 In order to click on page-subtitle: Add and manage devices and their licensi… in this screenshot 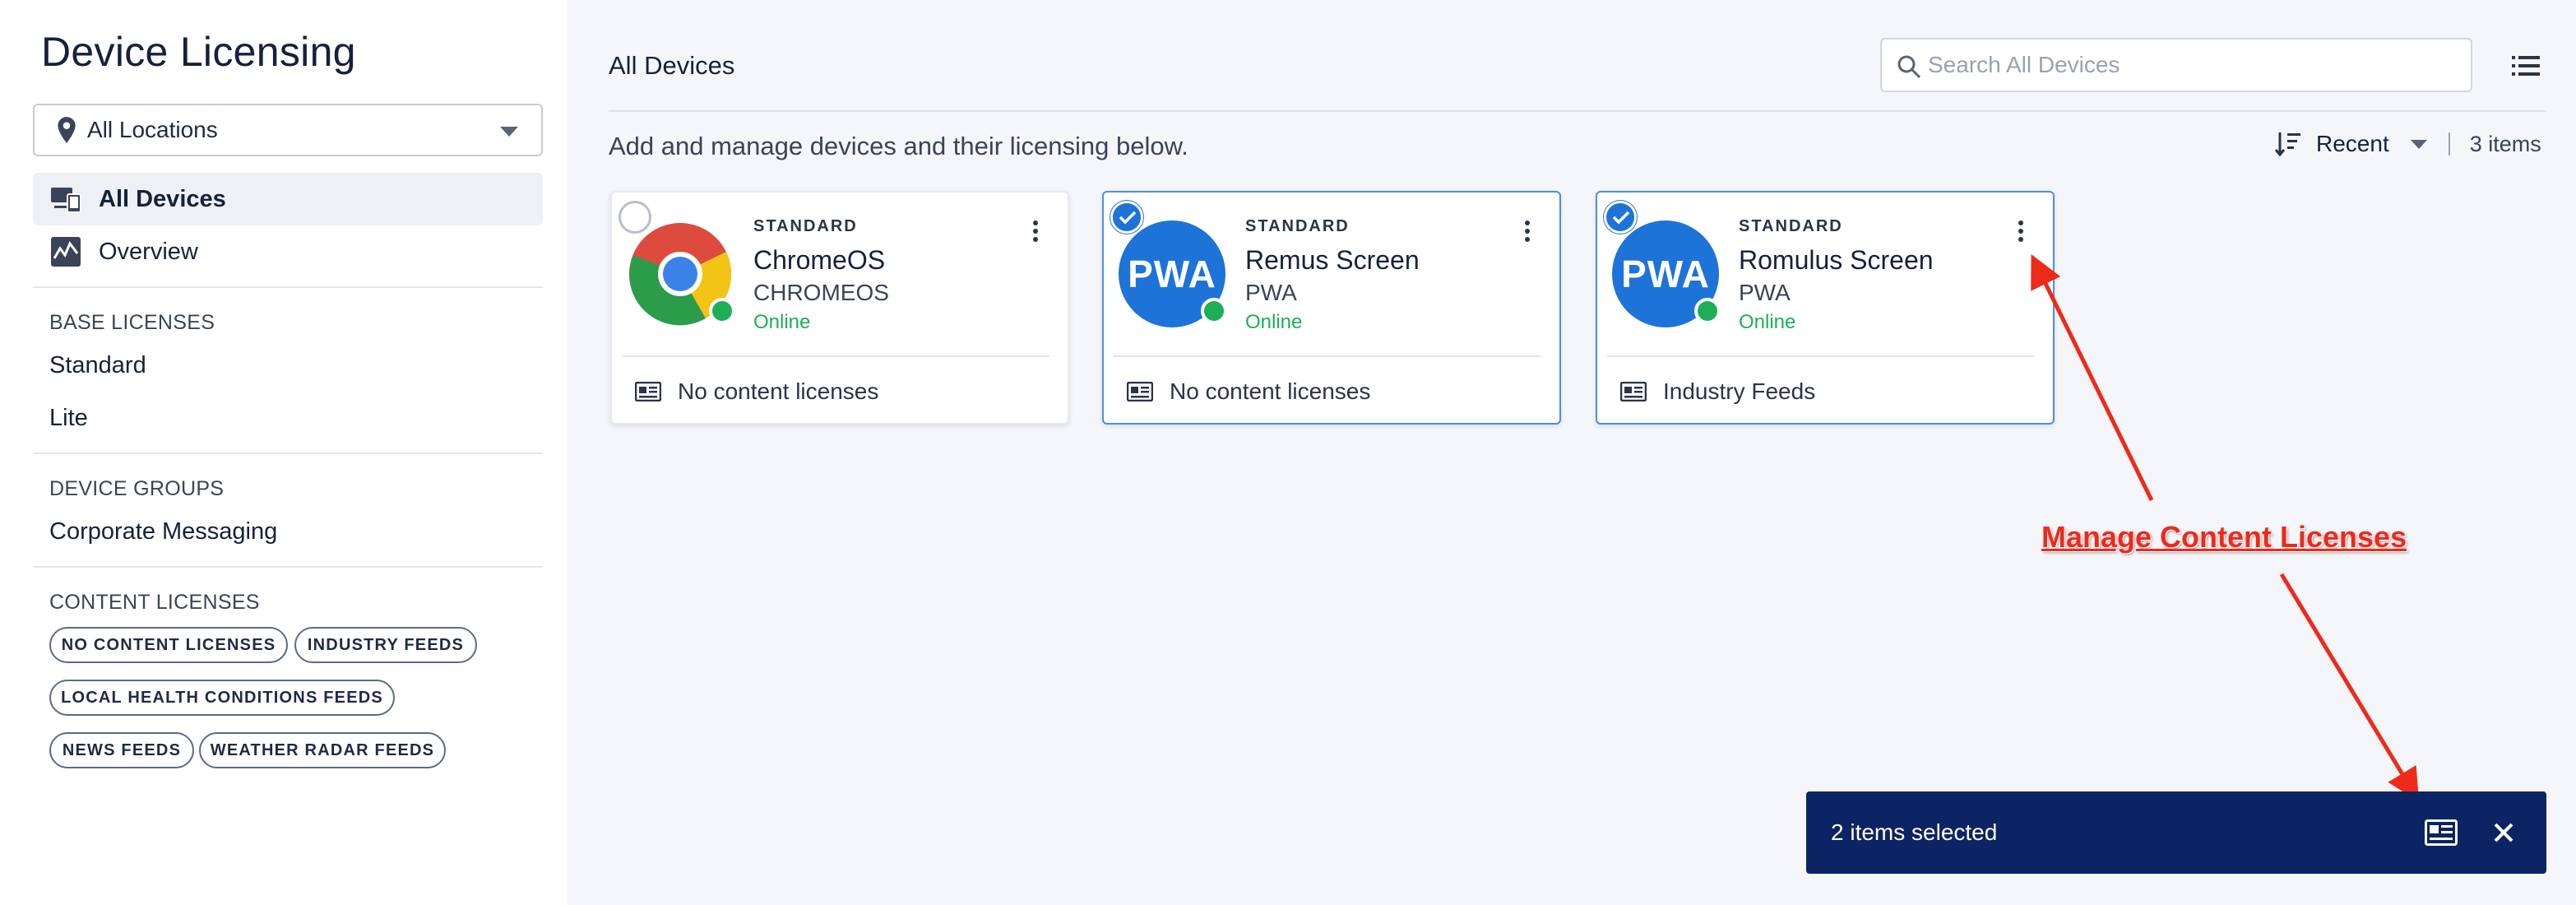, I will do `click(899, 146)`.